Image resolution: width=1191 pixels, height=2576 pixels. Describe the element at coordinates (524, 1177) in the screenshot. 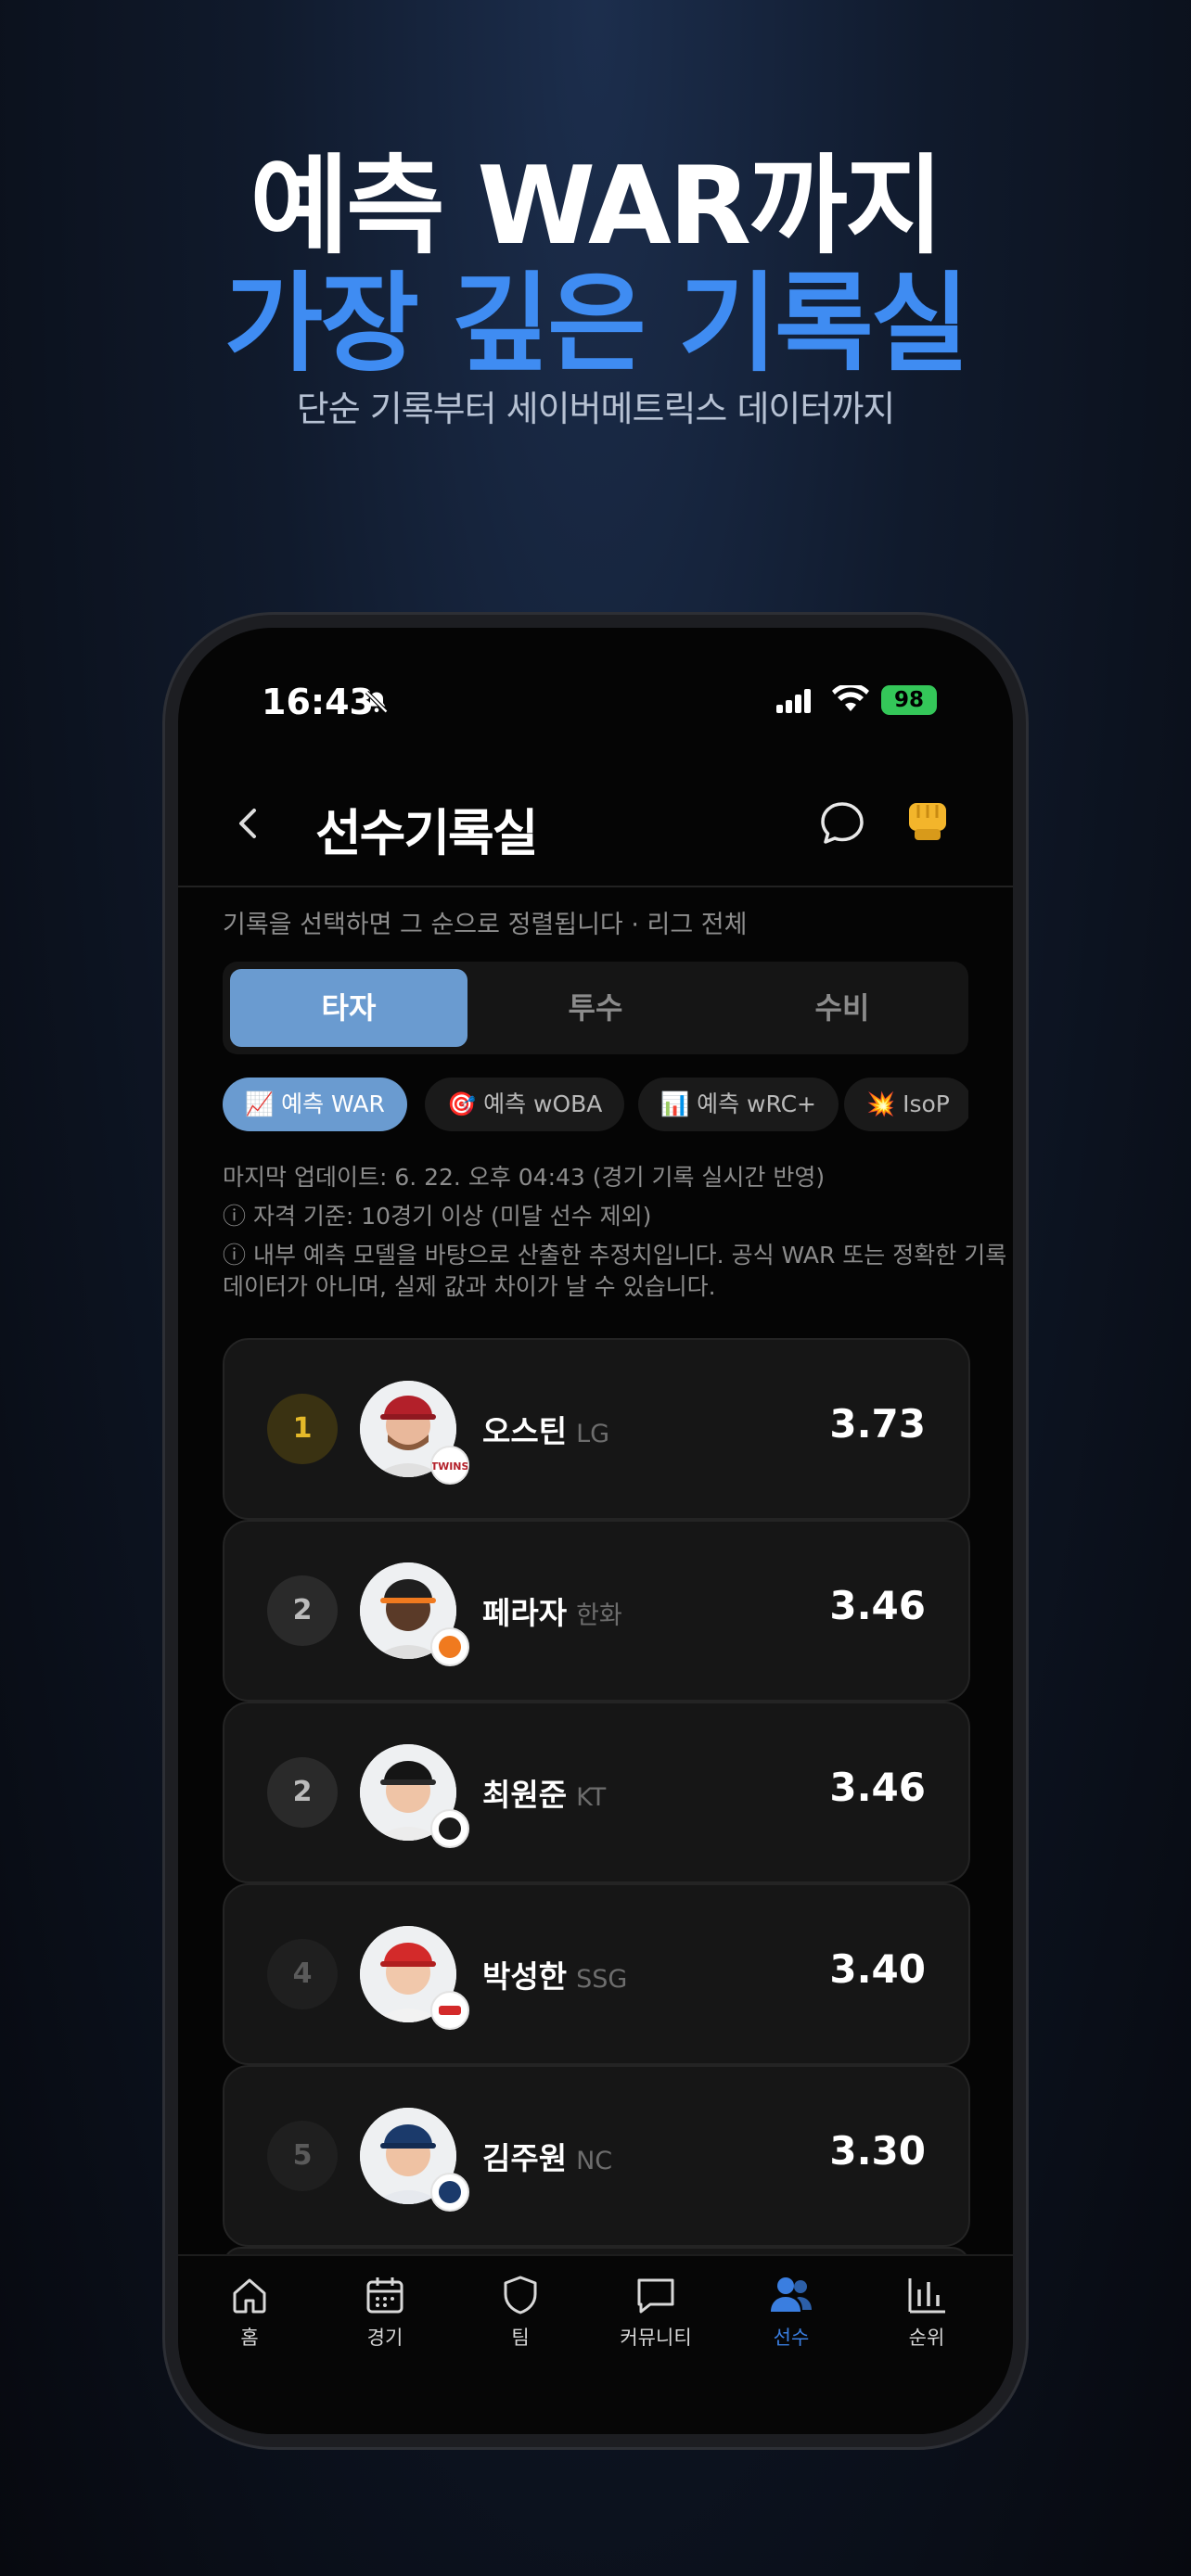

I see `last-update-text: 마지막 업데이트: 6. 22. 오후 04:43 (경기 기록 실시간 반영)` at that location.